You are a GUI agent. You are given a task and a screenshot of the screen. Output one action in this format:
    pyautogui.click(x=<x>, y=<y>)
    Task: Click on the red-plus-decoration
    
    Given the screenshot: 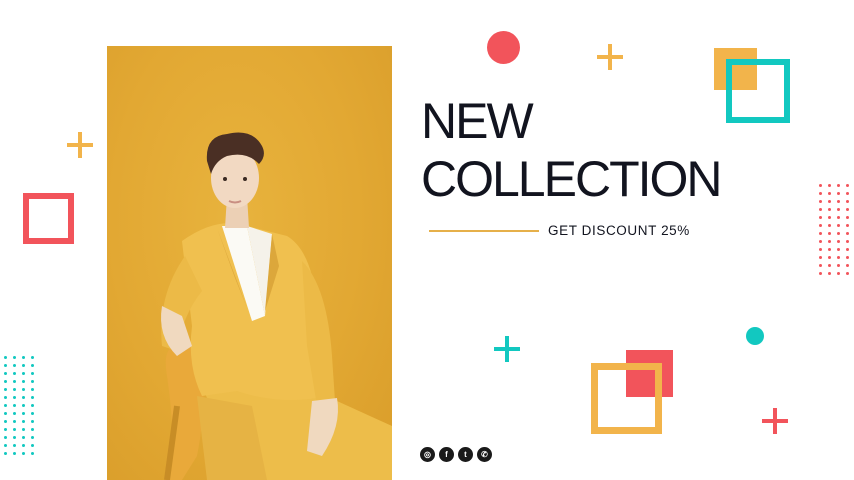 What is the action you would take?
    pyautogui.click(x=775, y=421)
    